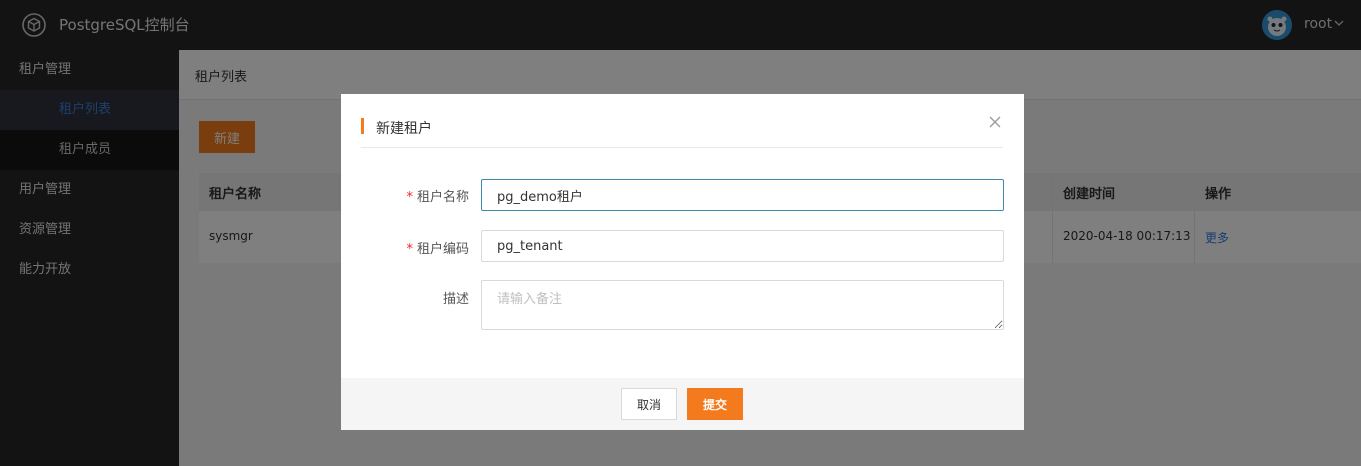 This screenshot has height=466, width=1361. I want to click on tenant-name-label: * 租户名称, so click(414, 195).